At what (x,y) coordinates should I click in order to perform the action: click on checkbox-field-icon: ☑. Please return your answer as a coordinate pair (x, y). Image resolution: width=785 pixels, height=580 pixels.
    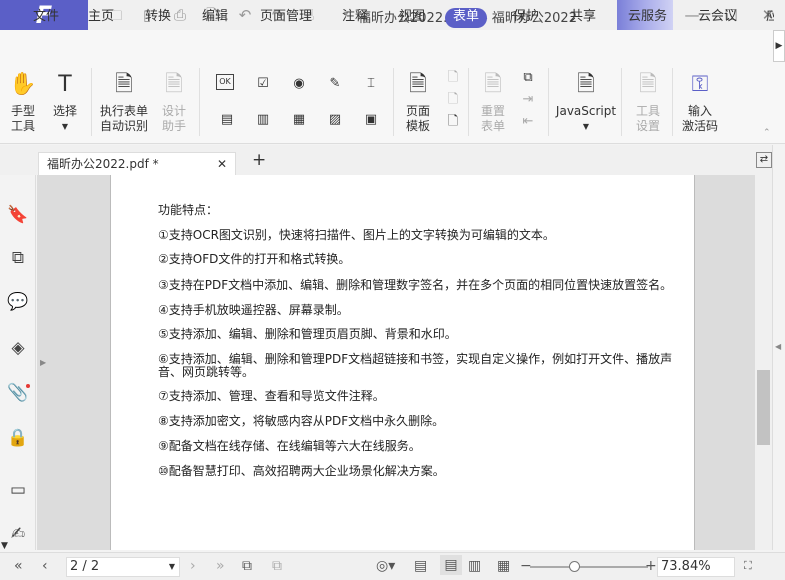
    Looking at the image, I should click on (263, 84).